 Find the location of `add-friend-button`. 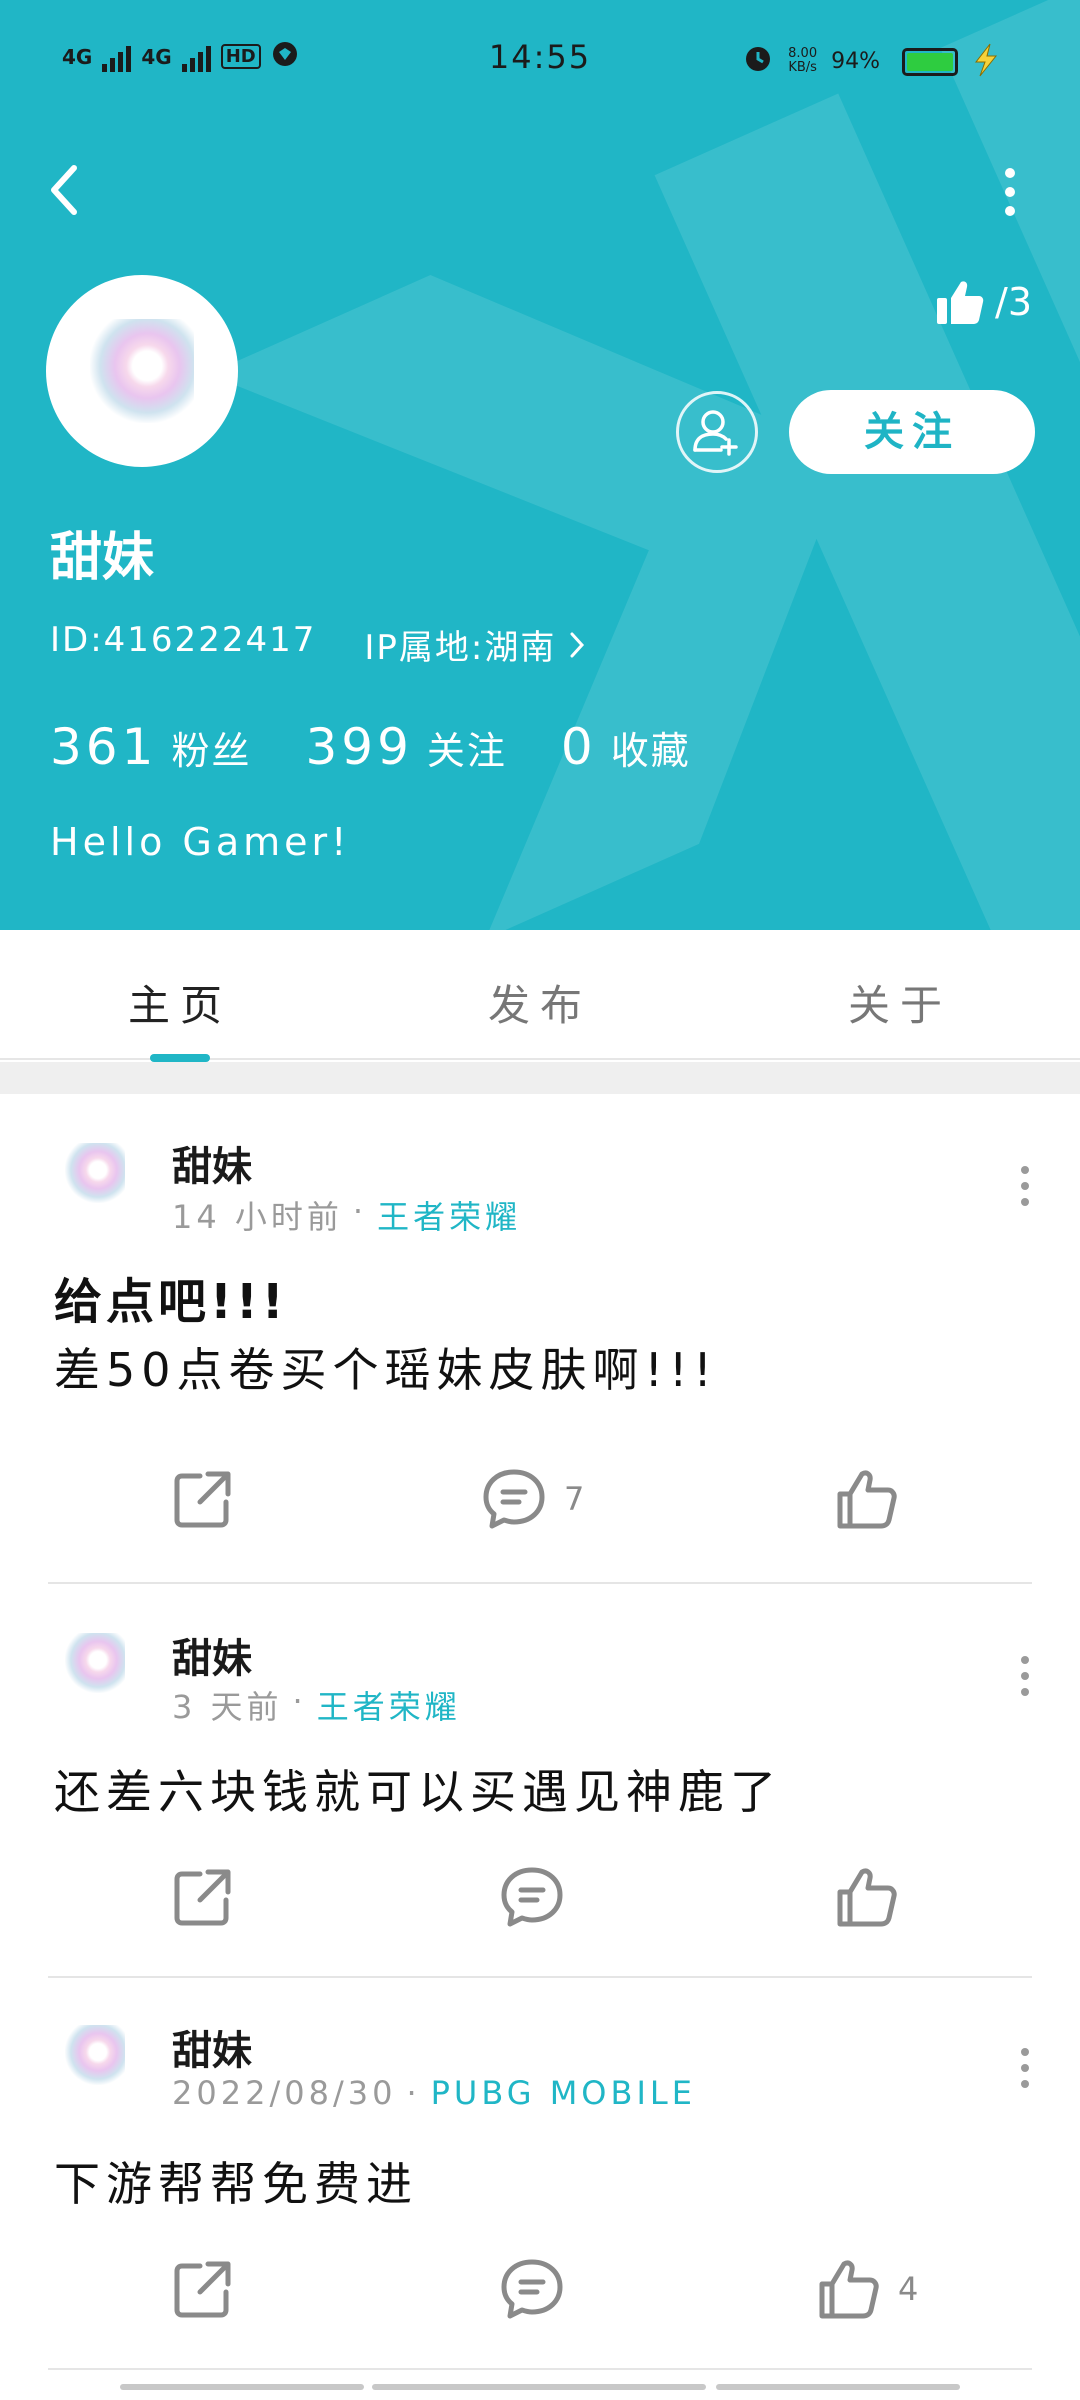

add-friend-button is located at coordinates (717, 432).